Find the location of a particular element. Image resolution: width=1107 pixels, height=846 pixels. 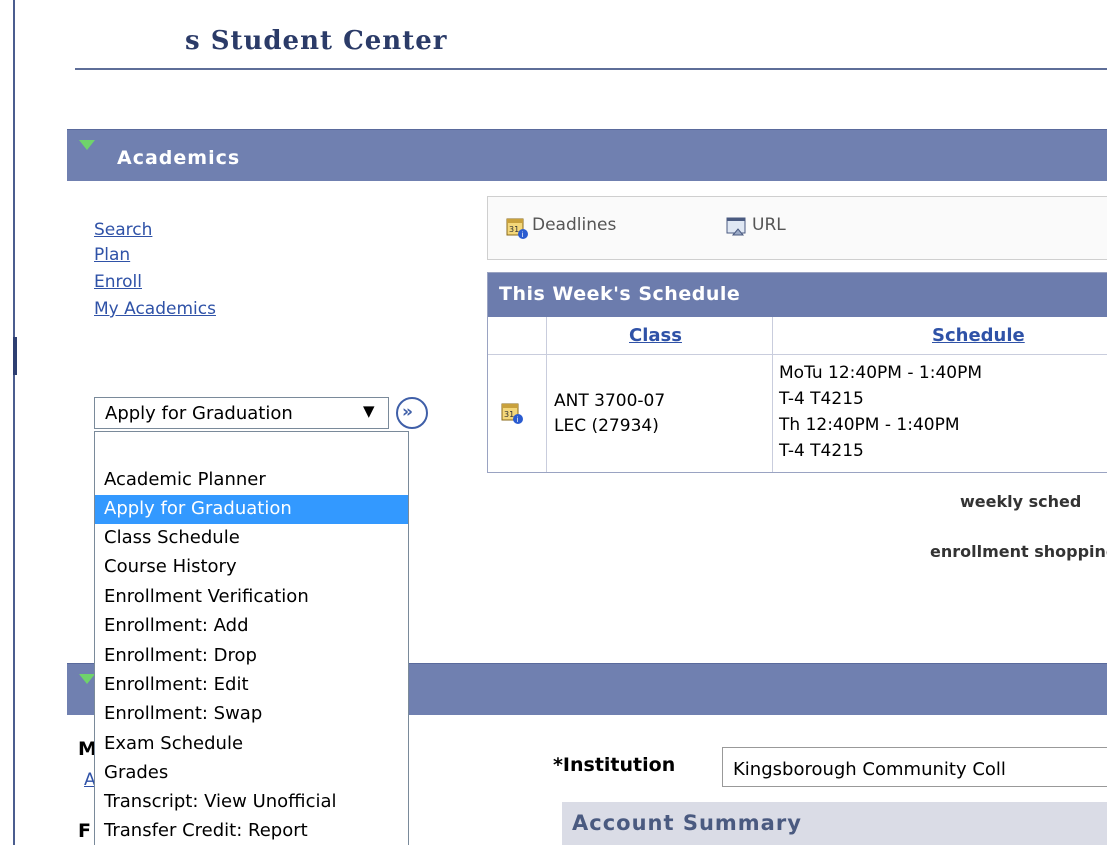

finances-left-text: F is located at coordinates (84, 831).